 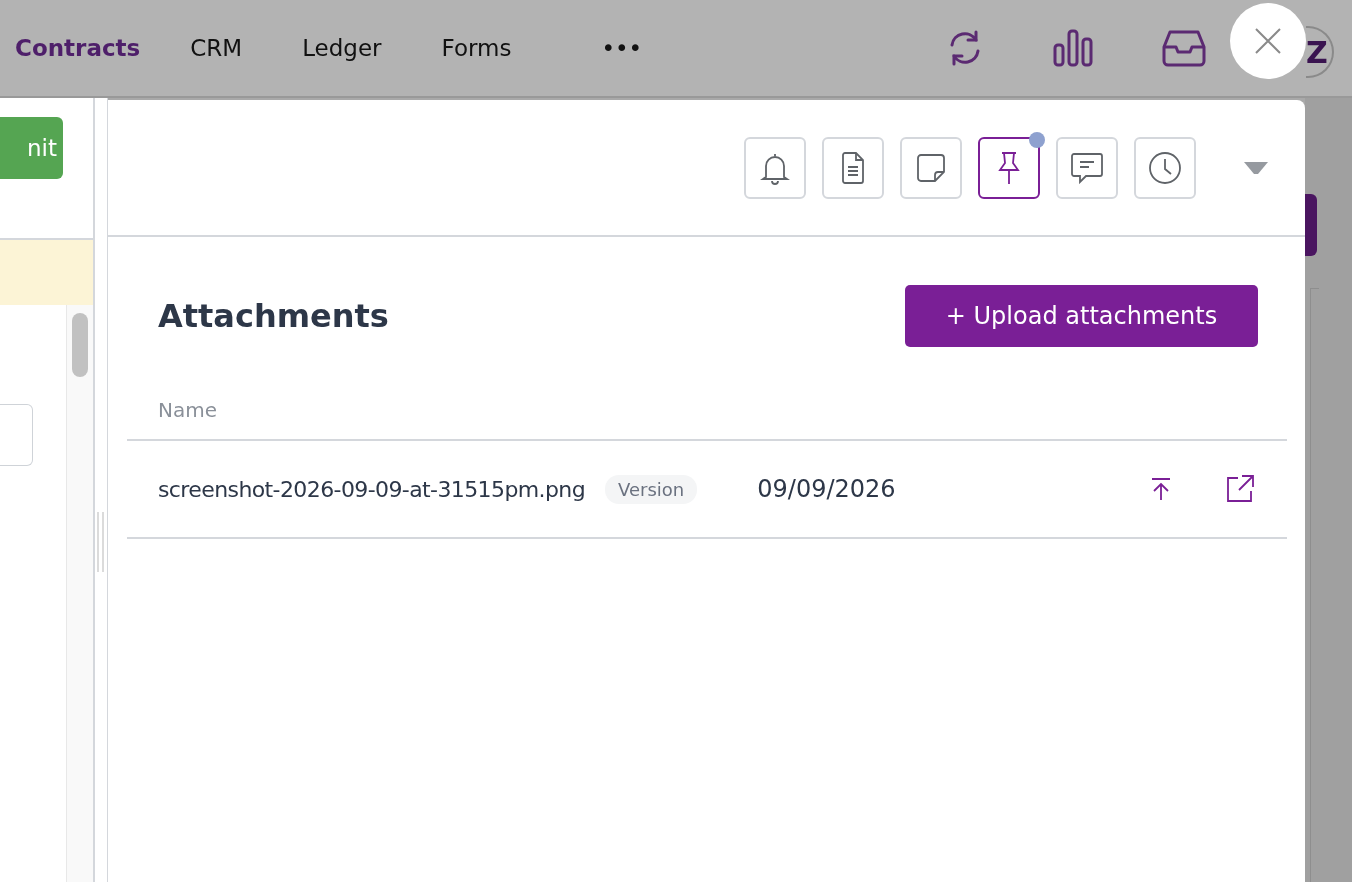 What do you see at coordinates (826, 489) in the screenshot?
I see `date-text: 09/09/2026` at bounding box center [826, 489].